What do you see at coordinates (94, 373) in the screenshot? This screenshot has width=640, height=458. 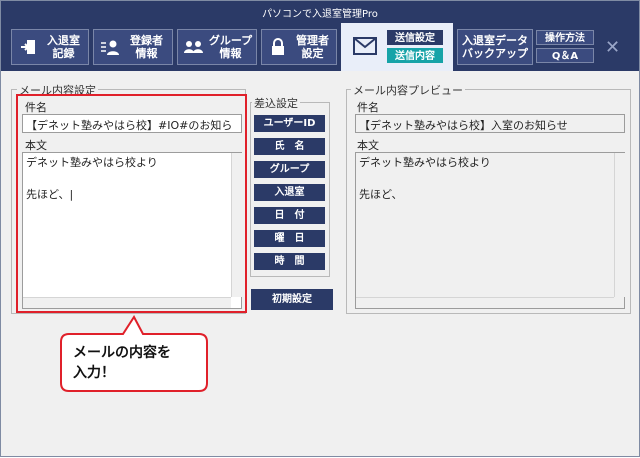 I see `callout-line-2: 入力！` at bounding box center [94, 373].